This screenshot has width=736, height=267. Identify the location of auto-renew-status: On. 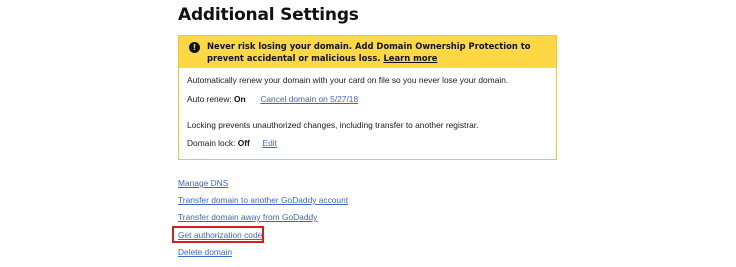
(240, 99).